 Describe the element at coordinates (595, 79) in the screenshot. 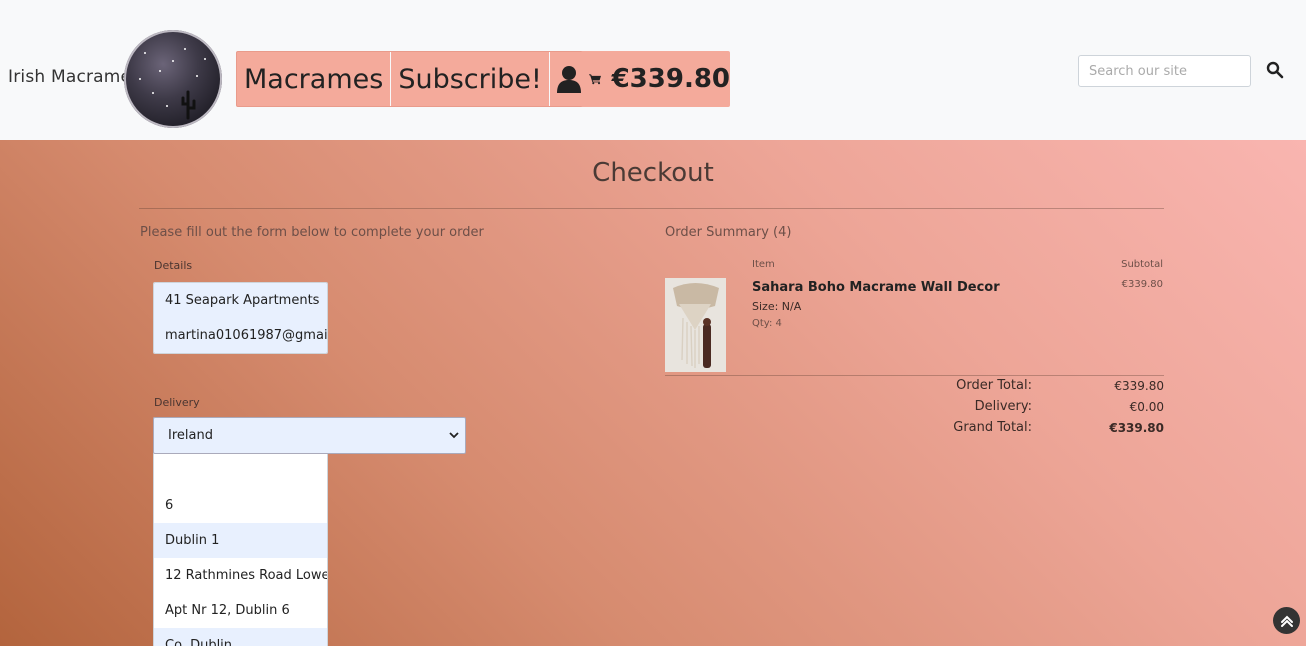

I see `cart-icon` at that location.